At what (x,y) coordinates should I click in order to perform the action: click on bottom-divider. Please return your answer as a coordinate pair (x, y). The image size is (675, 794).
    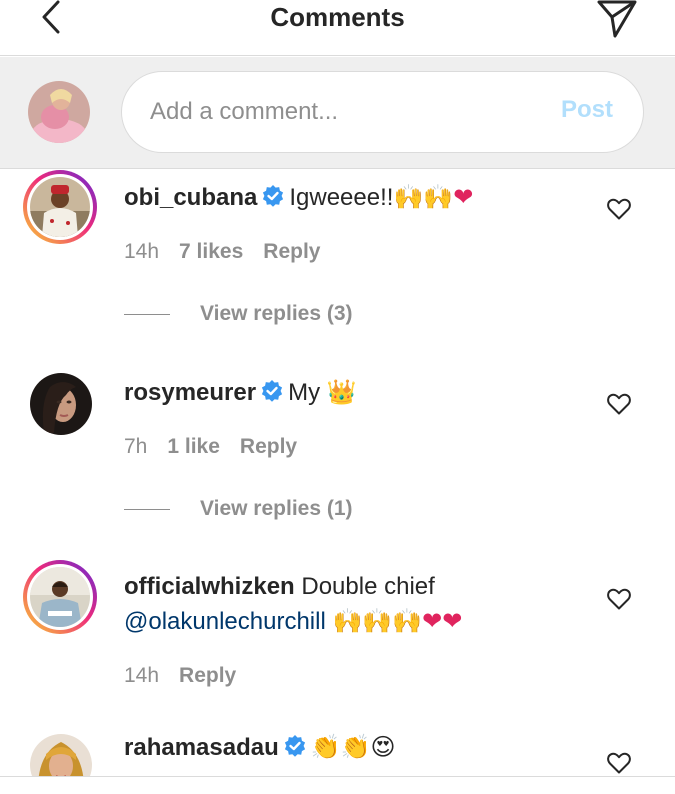
    Looking at the image, I should click on (337, 776).